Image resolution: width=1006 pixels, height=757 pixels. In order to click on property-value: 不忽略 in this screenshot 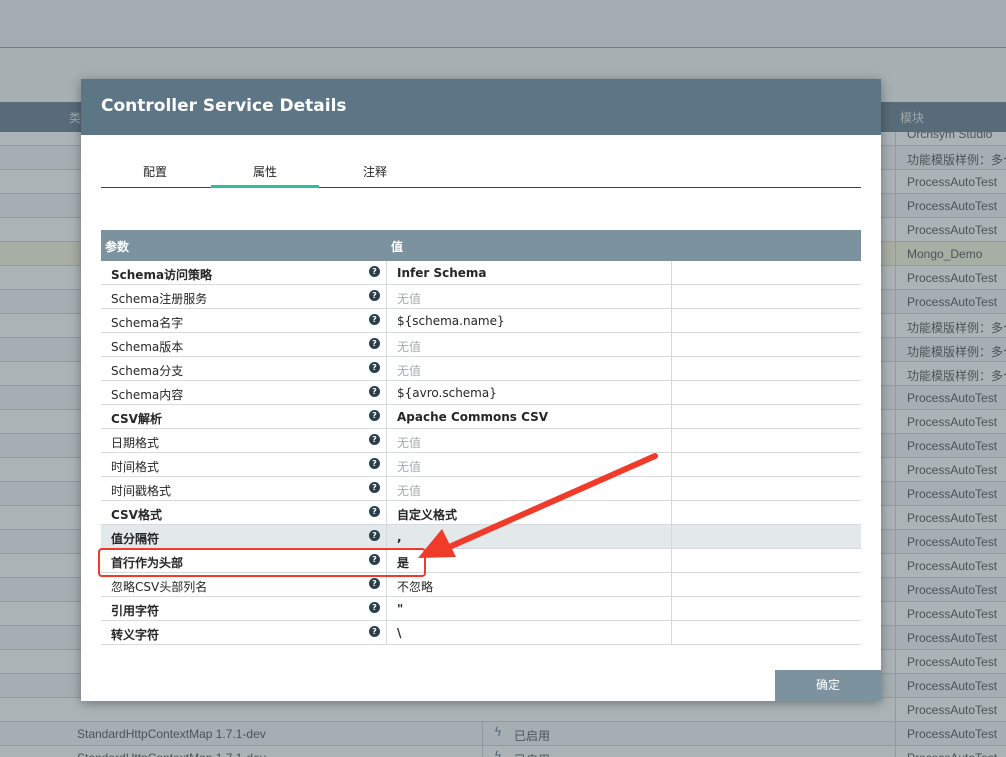, I will do `click(415, 587)`.